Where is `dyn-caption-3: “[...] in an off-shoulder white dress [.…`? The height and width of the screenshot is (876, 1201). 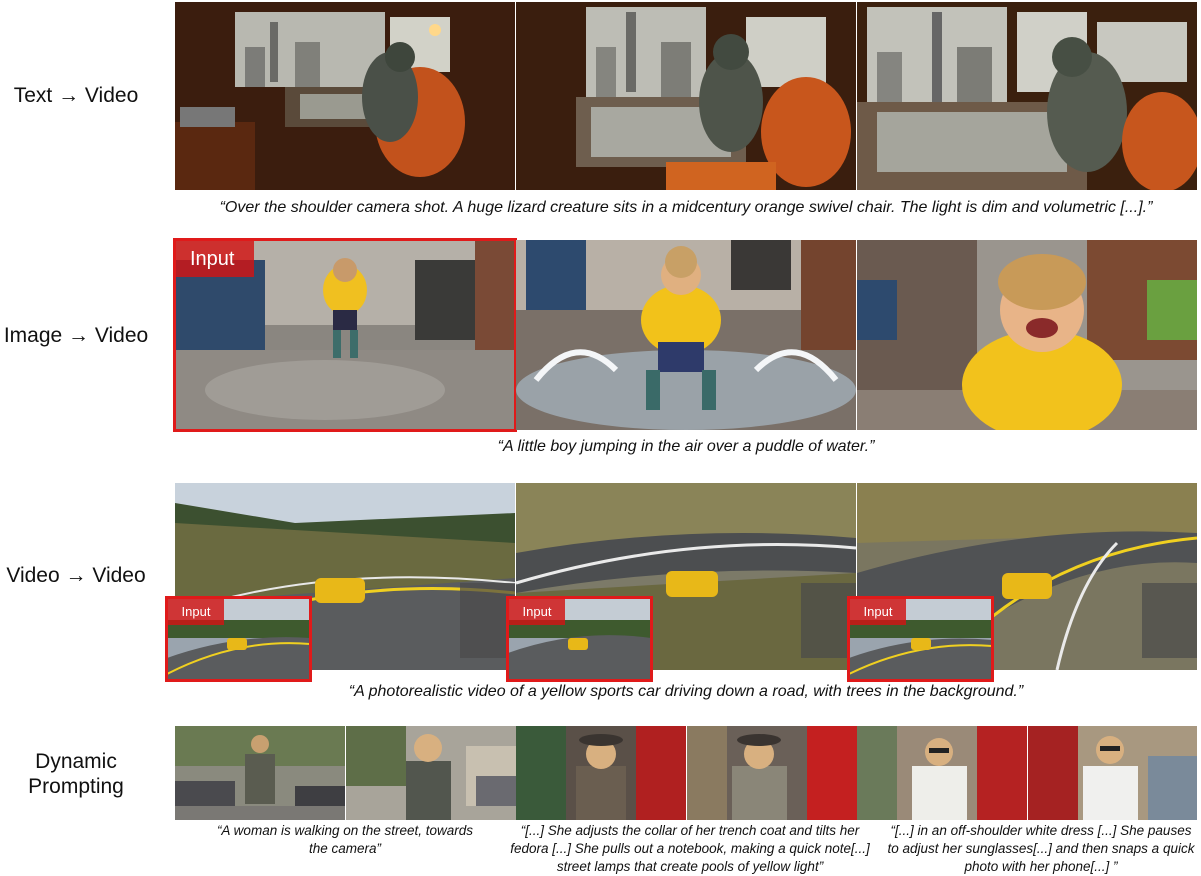 dyn-caption-3: “[...] in an off-shoulder white dress [.… is located at coordinates (1041, 848).